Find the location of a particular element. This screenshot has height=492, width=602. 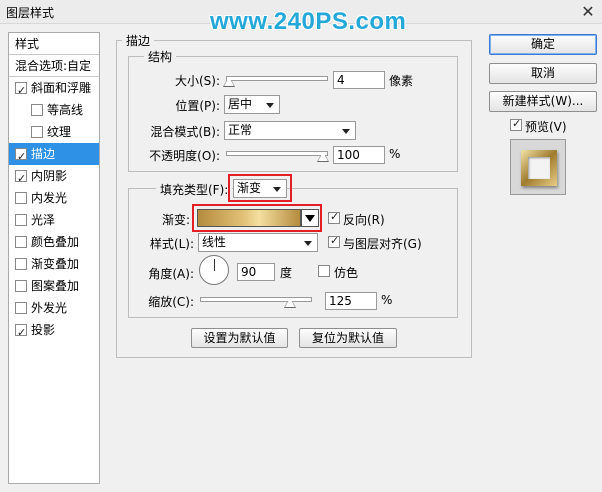

preview-label: 预览(V) is located at coordinates (546, 127).